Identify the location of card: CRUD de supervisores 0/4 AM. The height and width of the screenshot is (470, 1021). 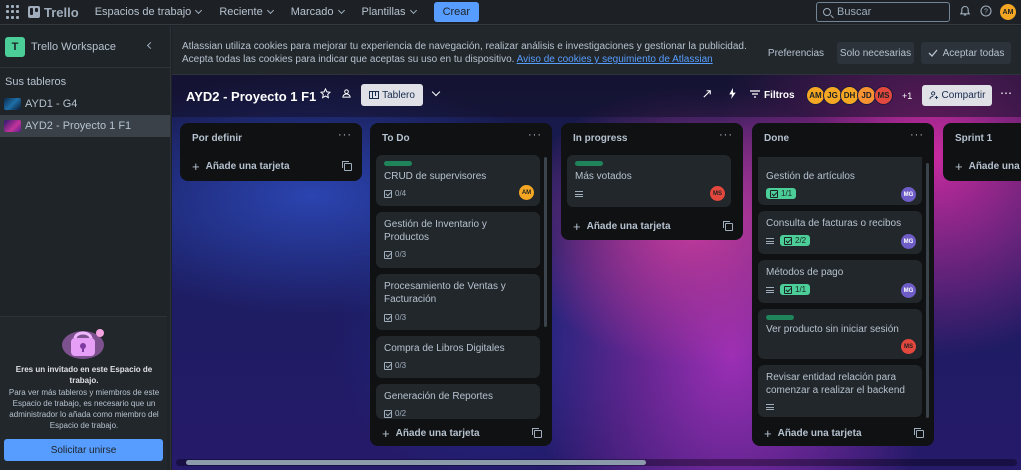
(458, 180).